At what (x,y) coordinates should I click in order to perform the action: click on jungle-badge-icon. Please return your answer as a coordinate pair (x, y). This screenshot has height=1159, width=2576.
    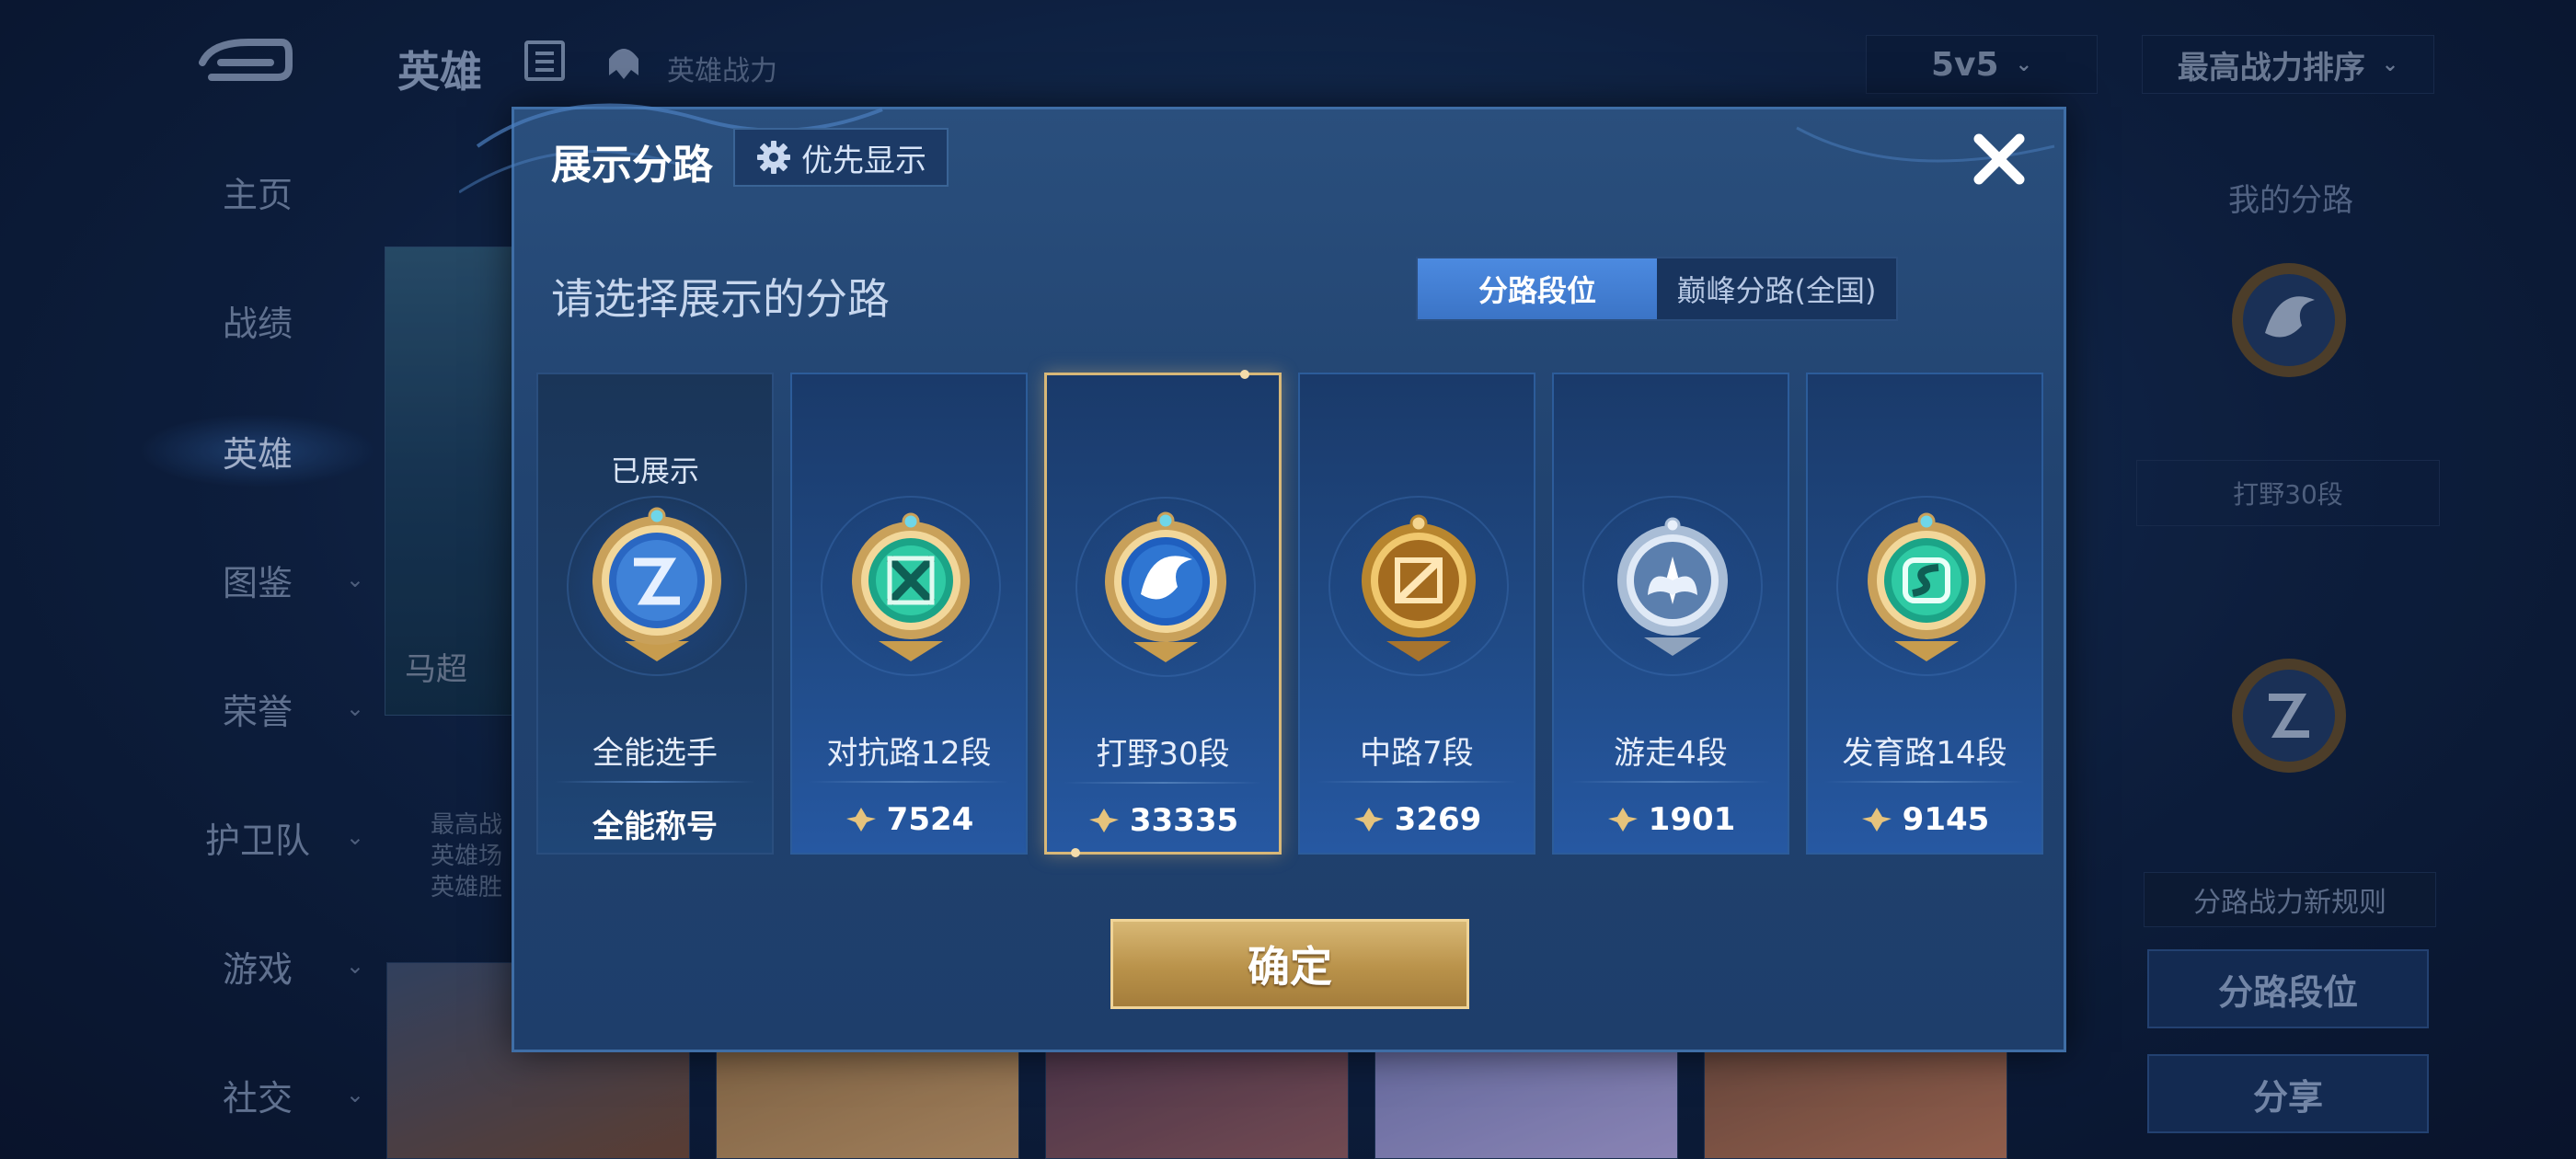
    Looking at the image, I should click on (1165, 586).